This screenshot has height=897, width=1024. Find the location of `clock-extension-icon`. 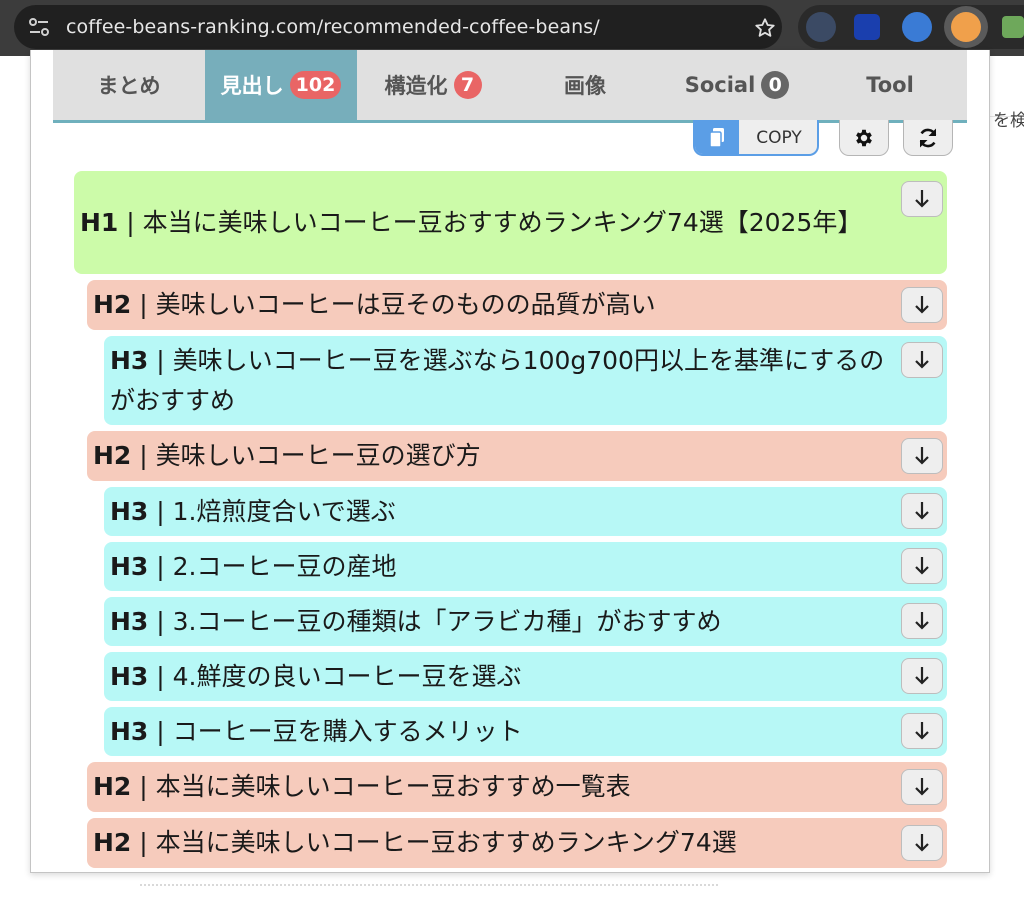

clock-extension-icon is located at coordinates (821, 27).